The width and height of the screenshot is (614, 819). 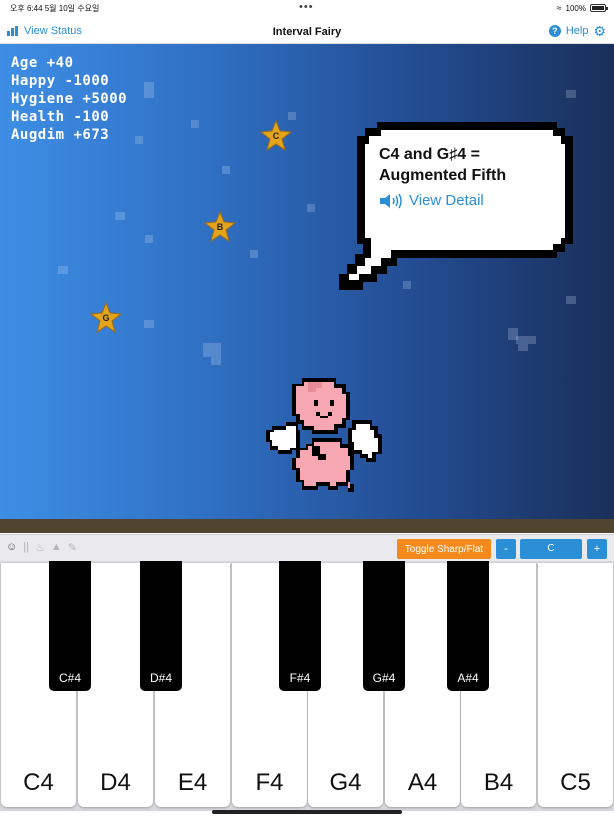 I want to click on megaphone-icon: ▲, so click(x=56, y=547).